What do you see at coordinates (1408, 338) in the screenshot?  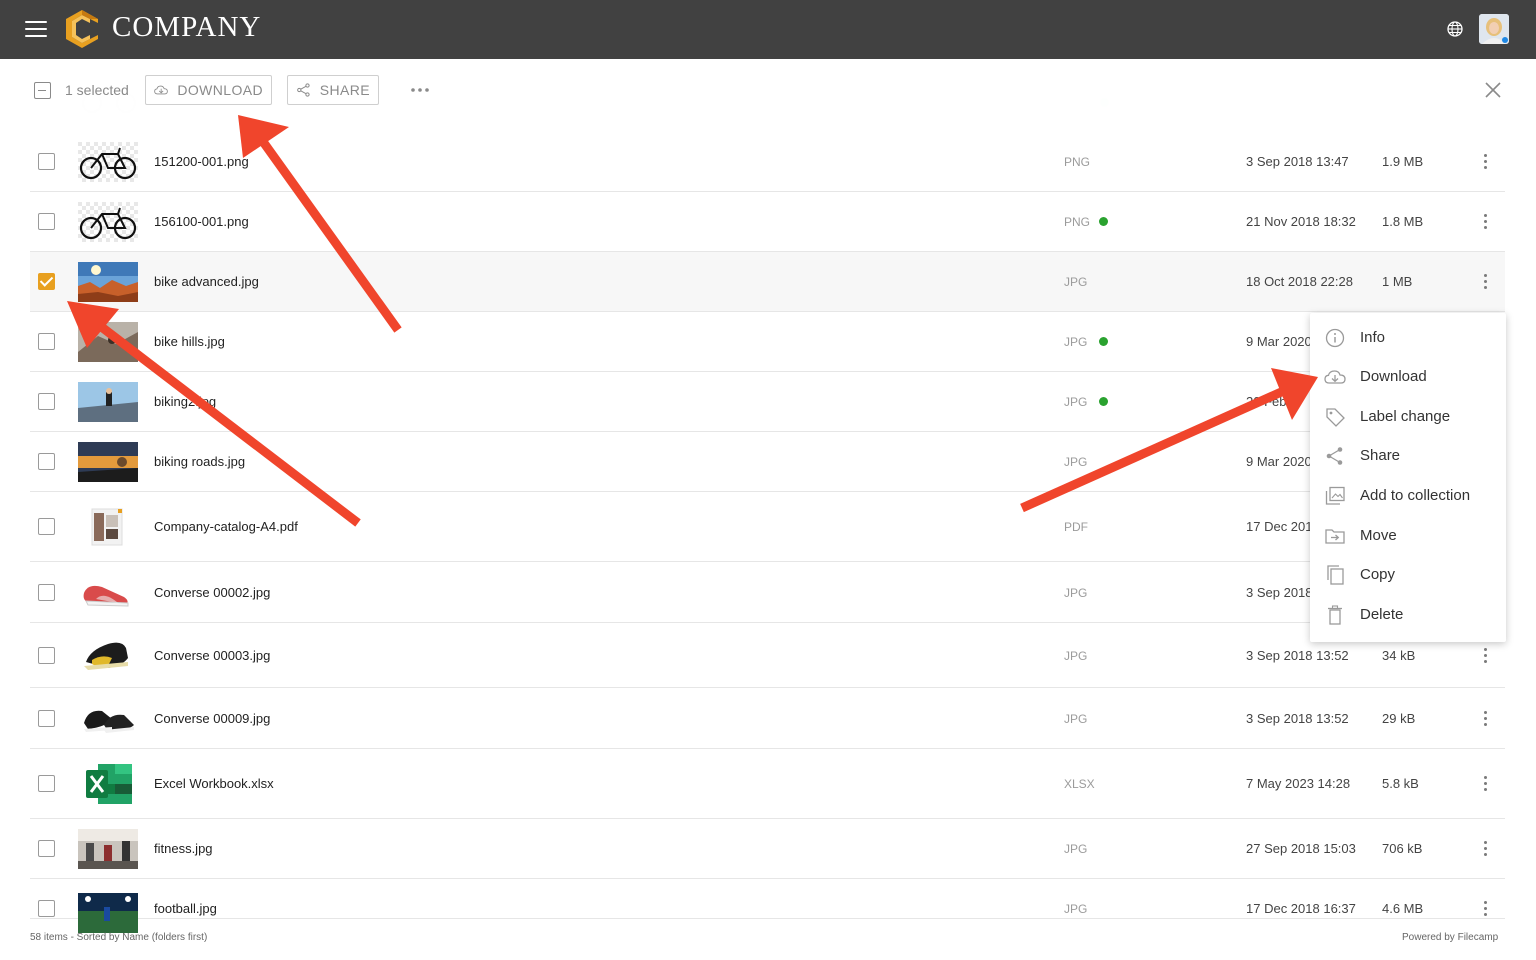 I see `menu-item-info: Info` at bounding box center [1408, 338].